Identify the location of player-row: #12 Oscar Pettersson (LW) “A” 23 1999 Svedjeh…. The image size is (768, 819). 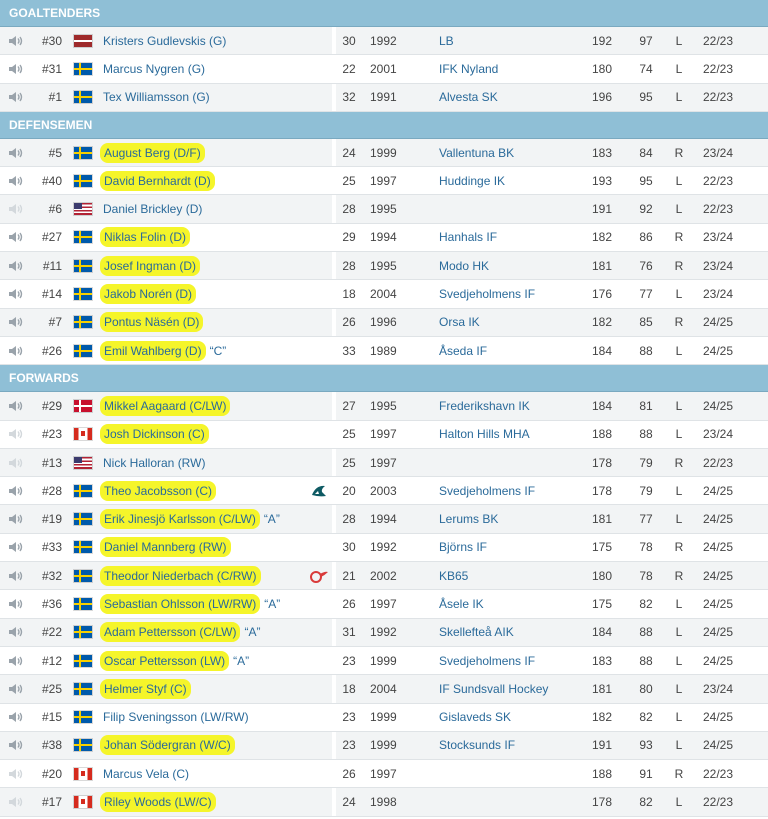
(384, 661).